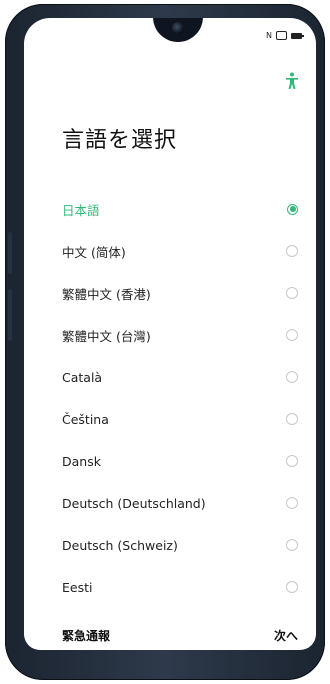 The width and height of the screenshot is (330, 684). What do you see at coordinates (81, 461) in the screenshot?
I see `language-label: Dansk` at bounding box center [81, 461].